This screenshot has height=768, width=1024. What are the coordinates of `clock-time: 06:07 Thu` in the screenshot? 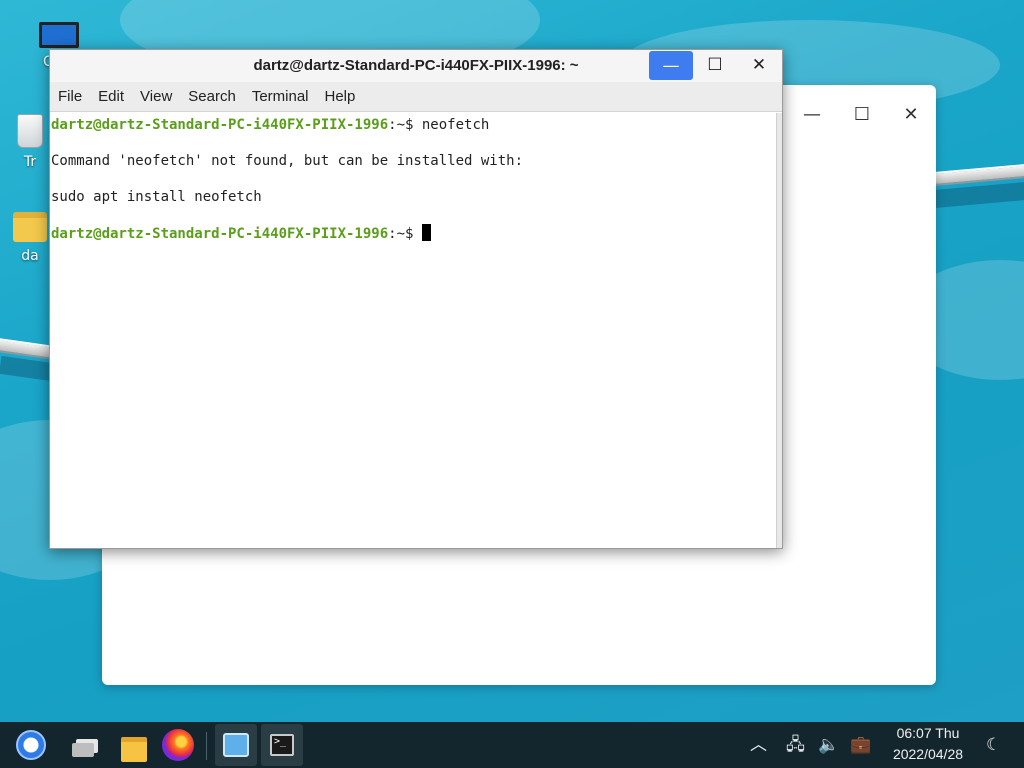 It's located at (928, 733).